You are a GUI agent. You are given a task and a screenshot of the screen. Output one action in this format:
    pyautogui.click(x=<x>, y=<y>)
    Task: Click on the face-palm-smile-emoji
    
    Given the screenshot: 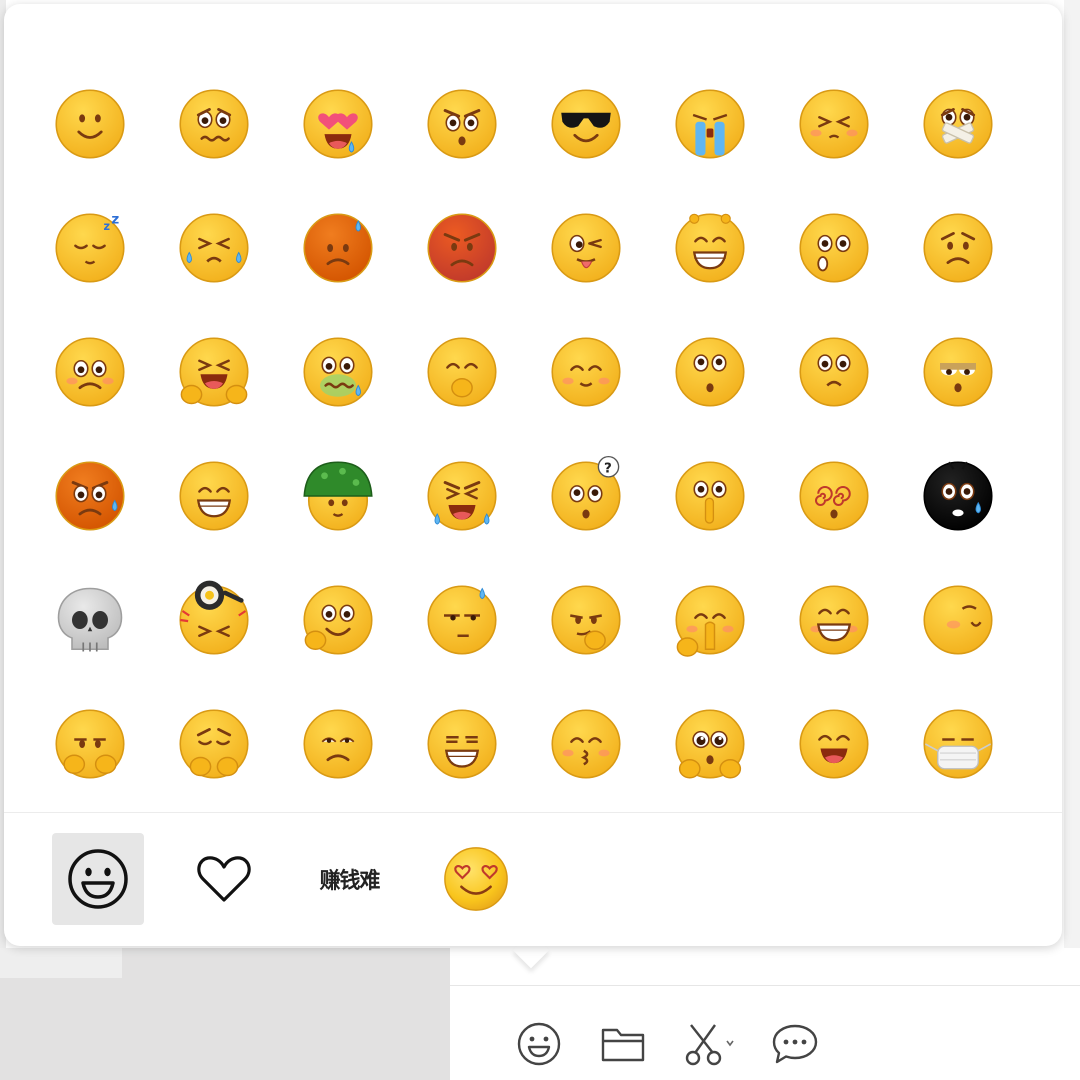 What is the action you would take?
    pyautogui.click(x=338, y=620)
    